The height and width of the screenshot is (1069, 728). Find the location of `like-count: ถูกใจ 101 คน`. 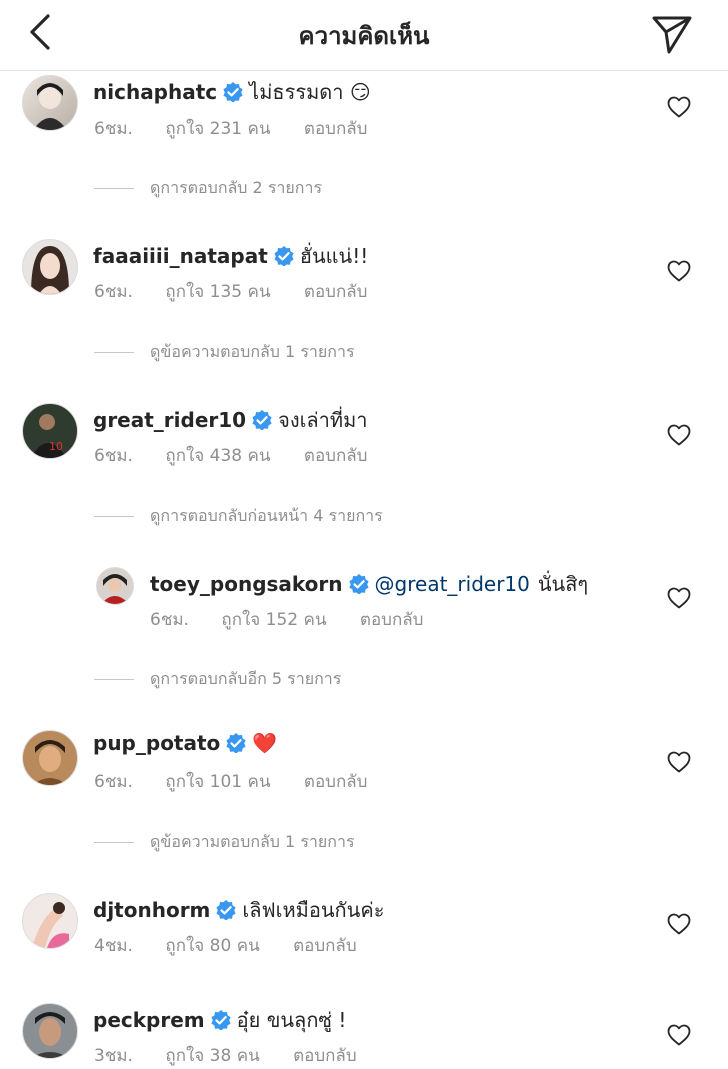

like-count: ถูกใจ 101 คน is located at coordinates (217, 781).